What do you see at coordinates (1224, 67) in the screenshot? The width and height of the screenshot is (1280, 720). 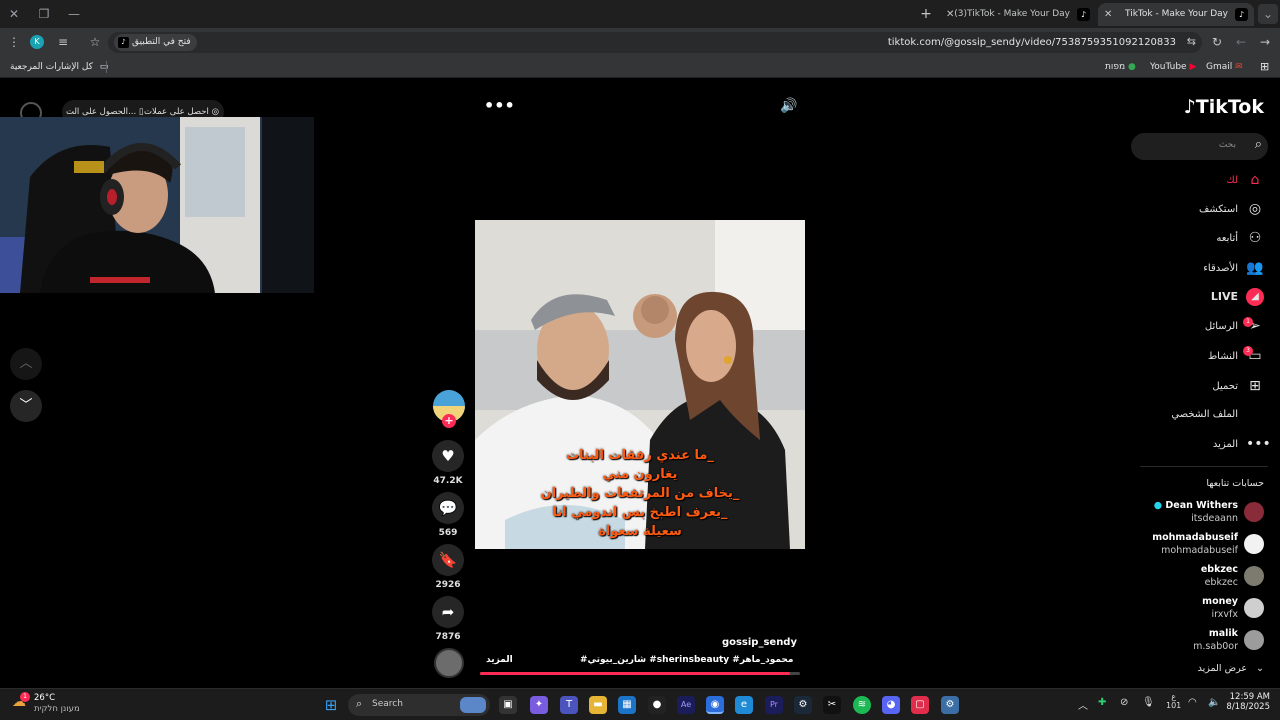 I see `bookmark-gmail: Gmail ✉` at bounding box center [1224, 67].